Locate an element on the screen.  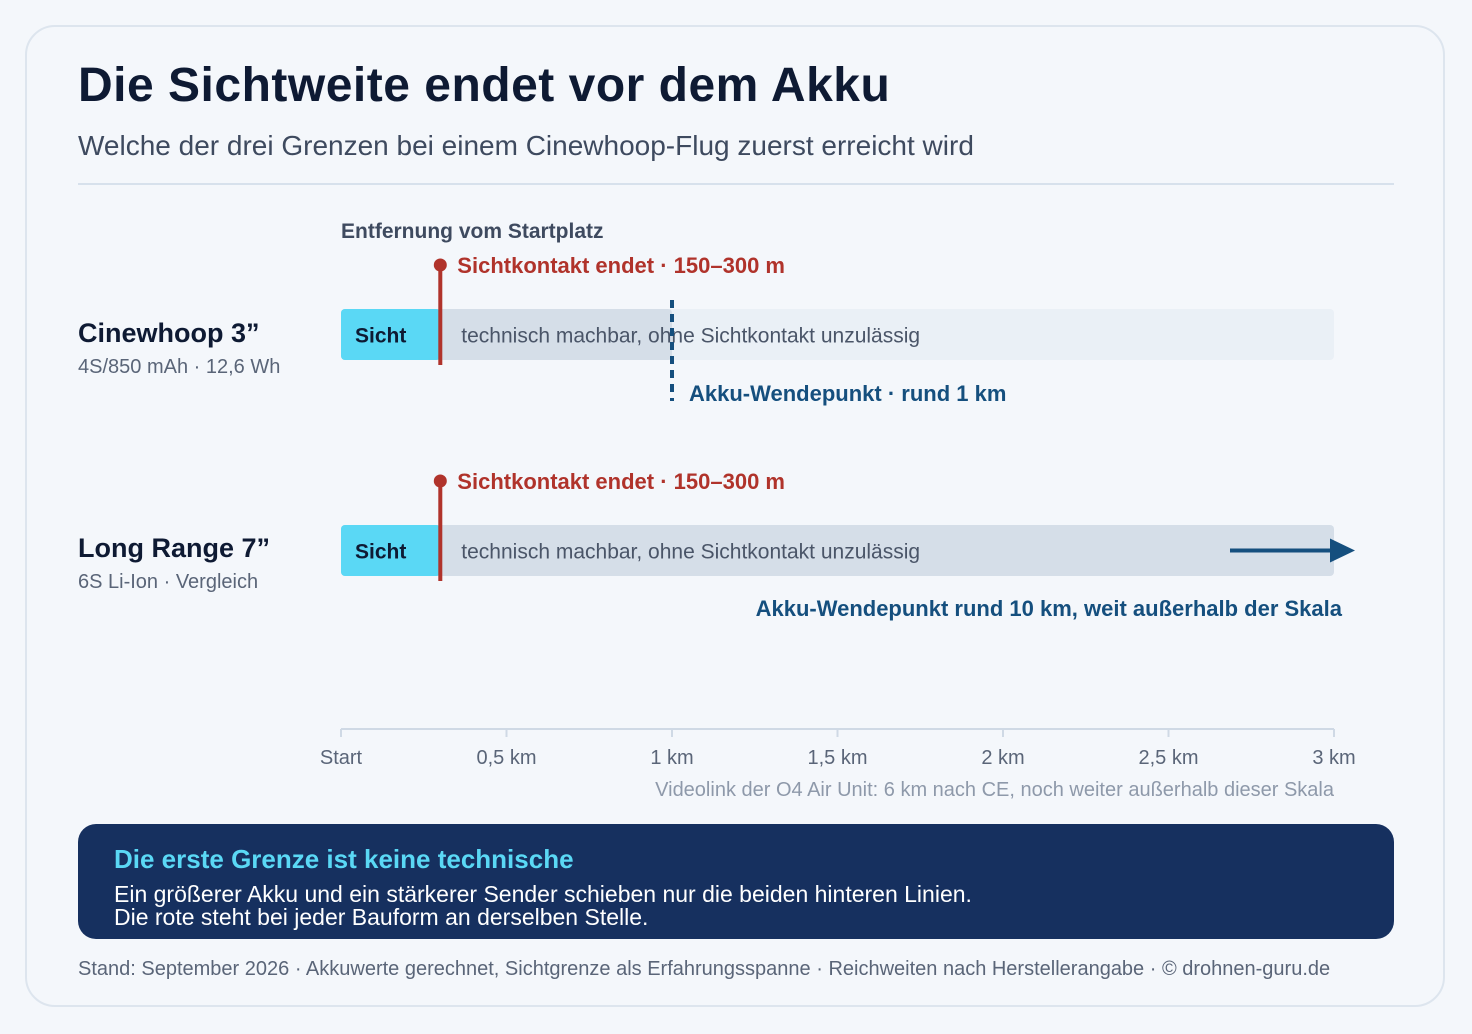
x-tick-label: 3 km is located at coordinates (1333, 758).